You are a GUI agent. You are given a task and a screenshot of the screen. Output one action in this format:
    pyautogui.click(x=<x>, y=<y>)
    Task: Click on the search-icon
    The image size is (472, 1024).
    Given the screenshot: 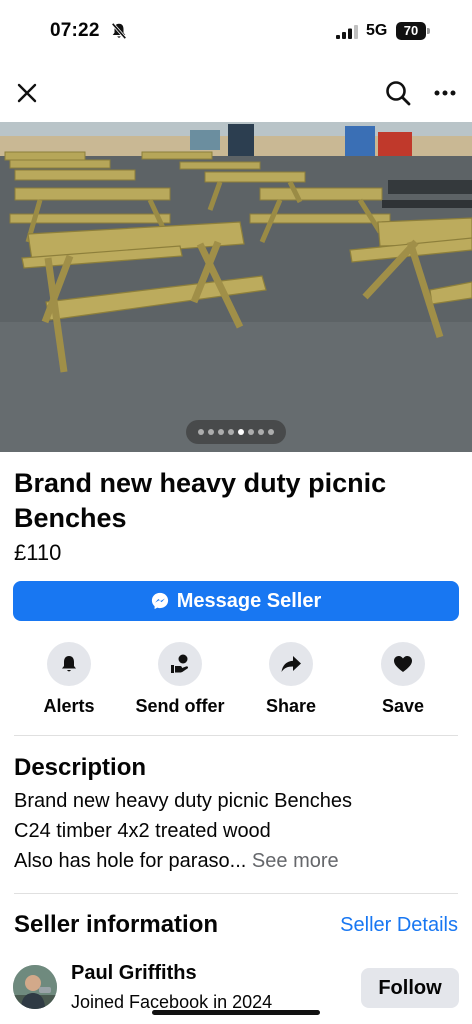 What is the action you would take?
    pyautogui.click(x=398, y=93)
    